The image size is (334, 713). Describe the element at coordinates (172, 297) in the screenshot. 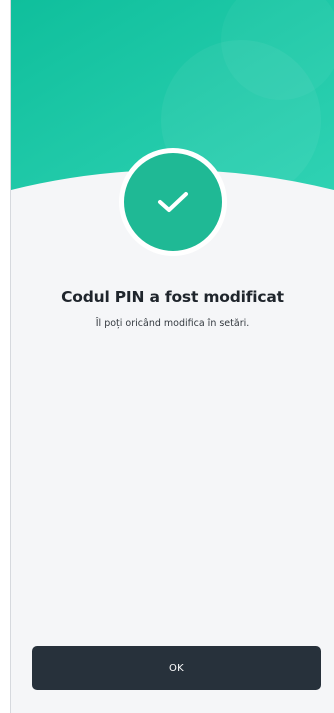

I see `success-title: Codul PIN a fost modificat` at that location.